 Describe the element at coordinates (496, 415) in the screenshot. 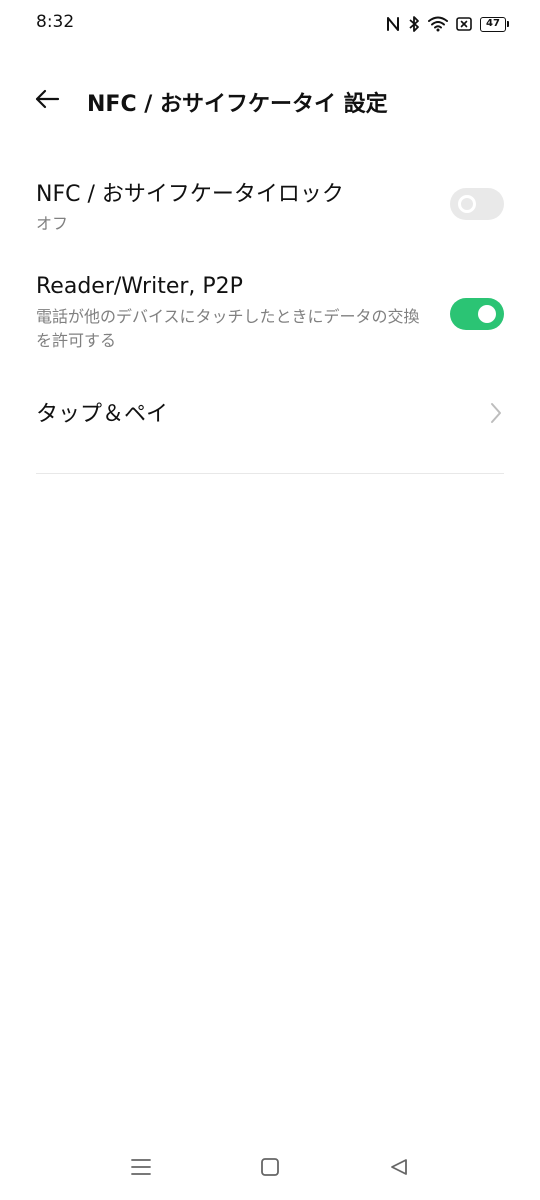

I see `chevron-right-icon` at that location.